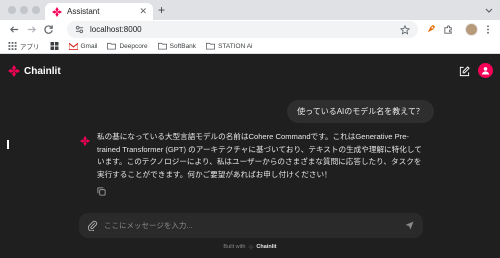  I want to click on bookmark-station-ai: STATION Ai, so click(229, 46).